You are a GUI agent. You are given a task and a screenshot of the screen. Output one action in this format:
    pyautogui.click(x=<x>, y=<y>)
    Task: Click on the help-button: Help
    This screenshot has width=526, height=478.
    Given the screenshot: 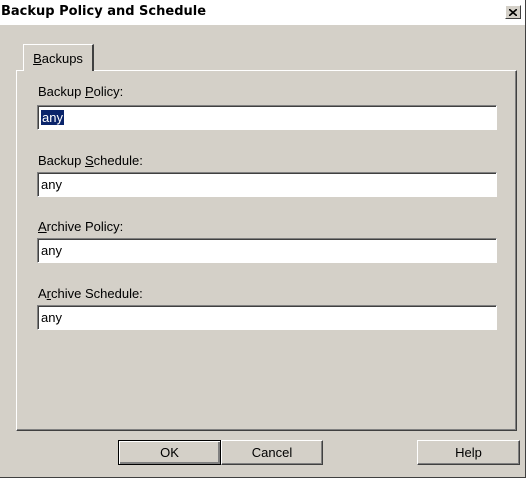 What is the action you would take?
    pyautogui.click(x=468, y=452)
    